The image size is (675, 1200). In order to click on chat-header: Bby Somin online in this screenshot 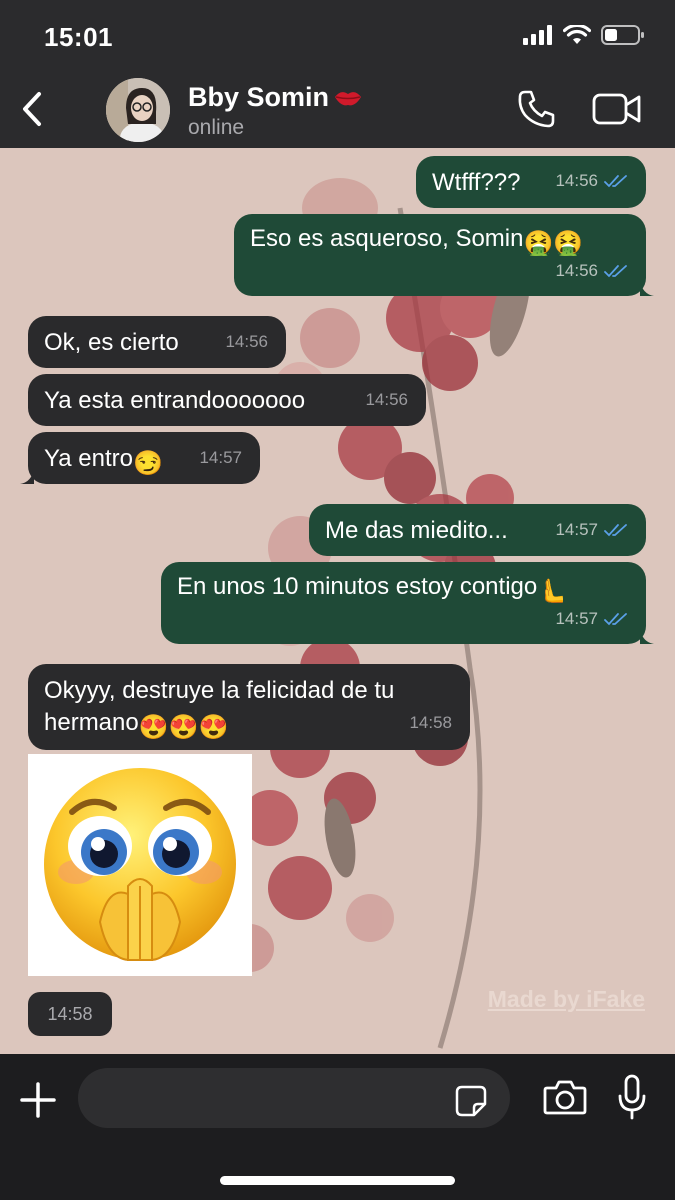, I will do `click(337, 109)`.